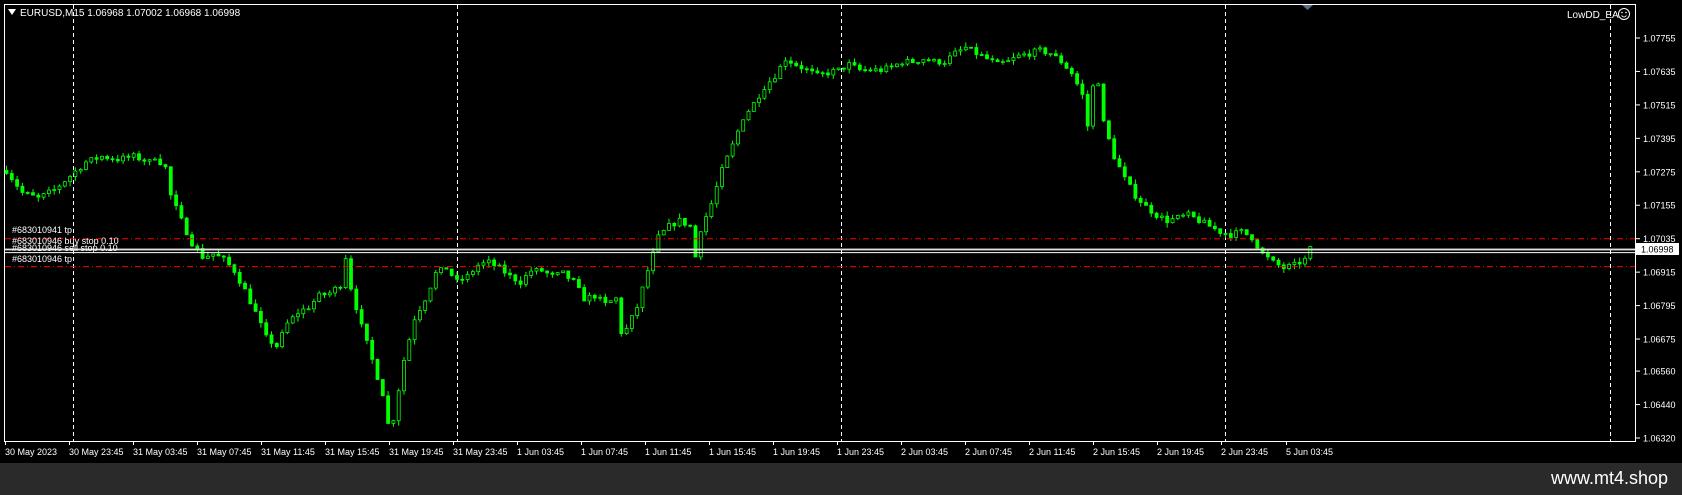  What do you see at coordinates (65, 248) in the screenshot?
I see `order-label-sell-stop: #683010946 sell stop 0.10` at bounding box center [65, 248].